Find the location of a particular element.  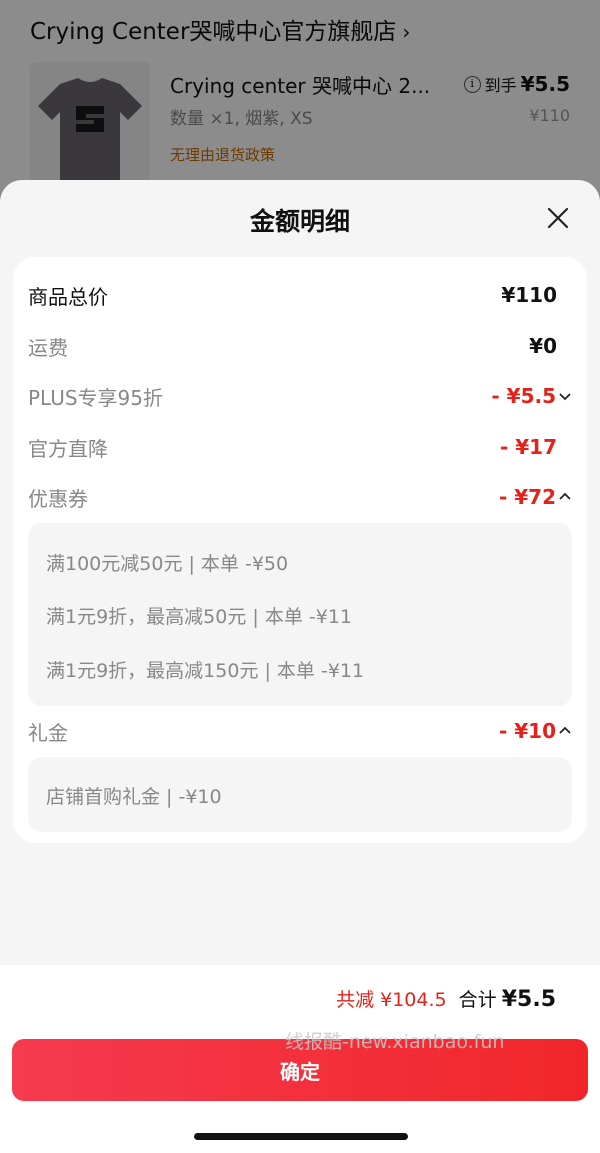

home-indicator is located at coordinates (301, 1136).